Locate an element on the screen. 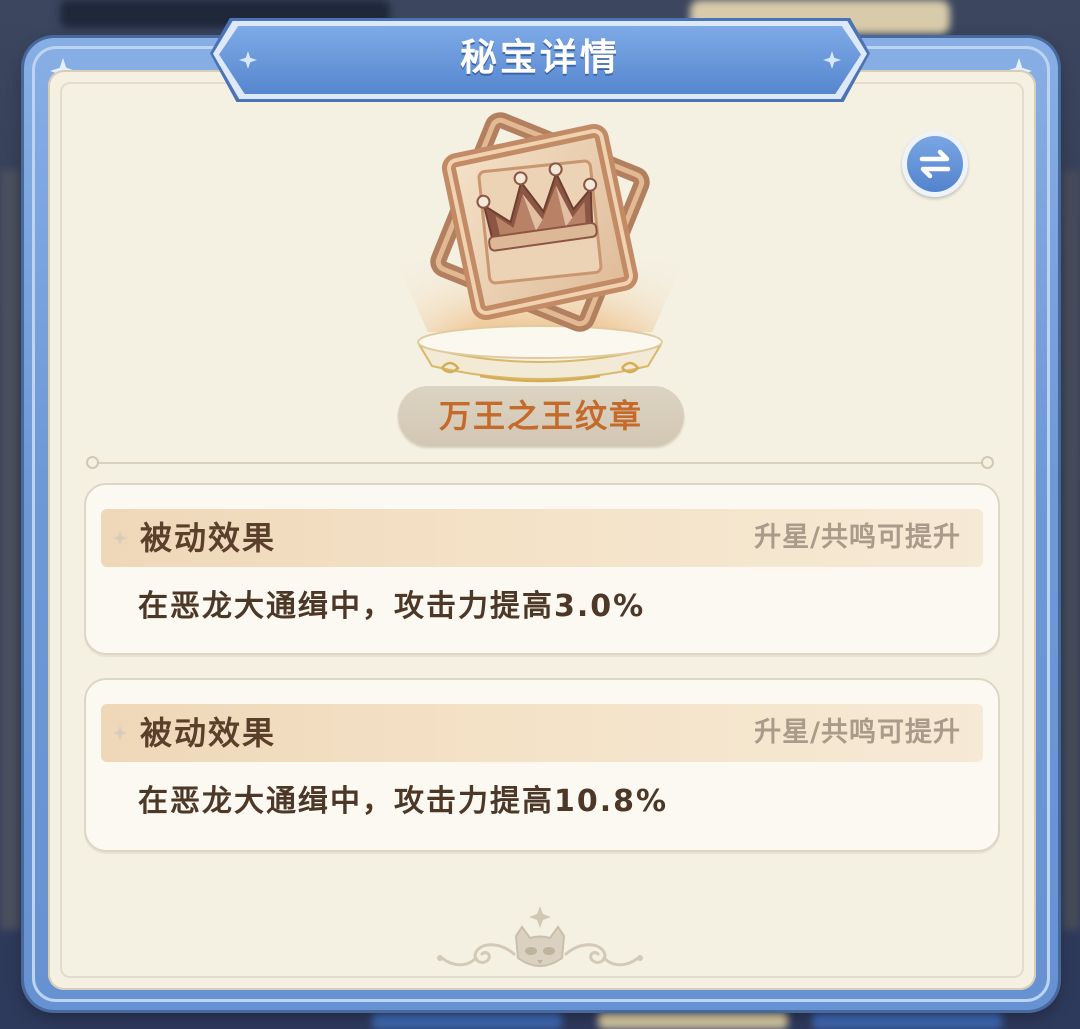 The width and height of the screenshot is (1080, 1029). swap-button is located at coordinates (935, 164).